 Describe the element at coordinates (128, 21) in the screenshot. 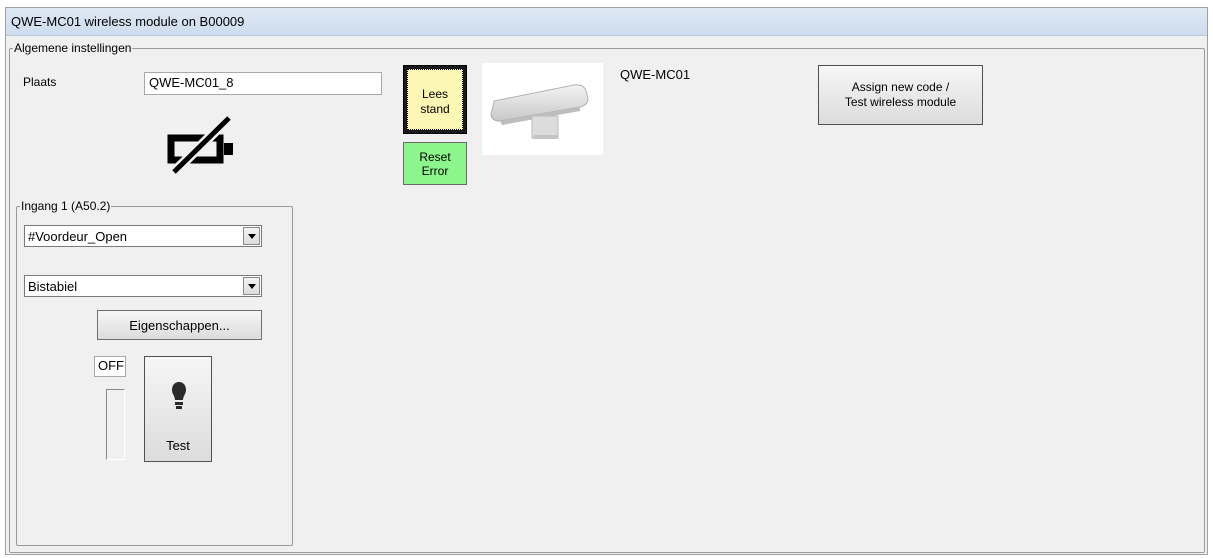

I see `window-title: QWE-MC01 wireless module on B00009` at that location.